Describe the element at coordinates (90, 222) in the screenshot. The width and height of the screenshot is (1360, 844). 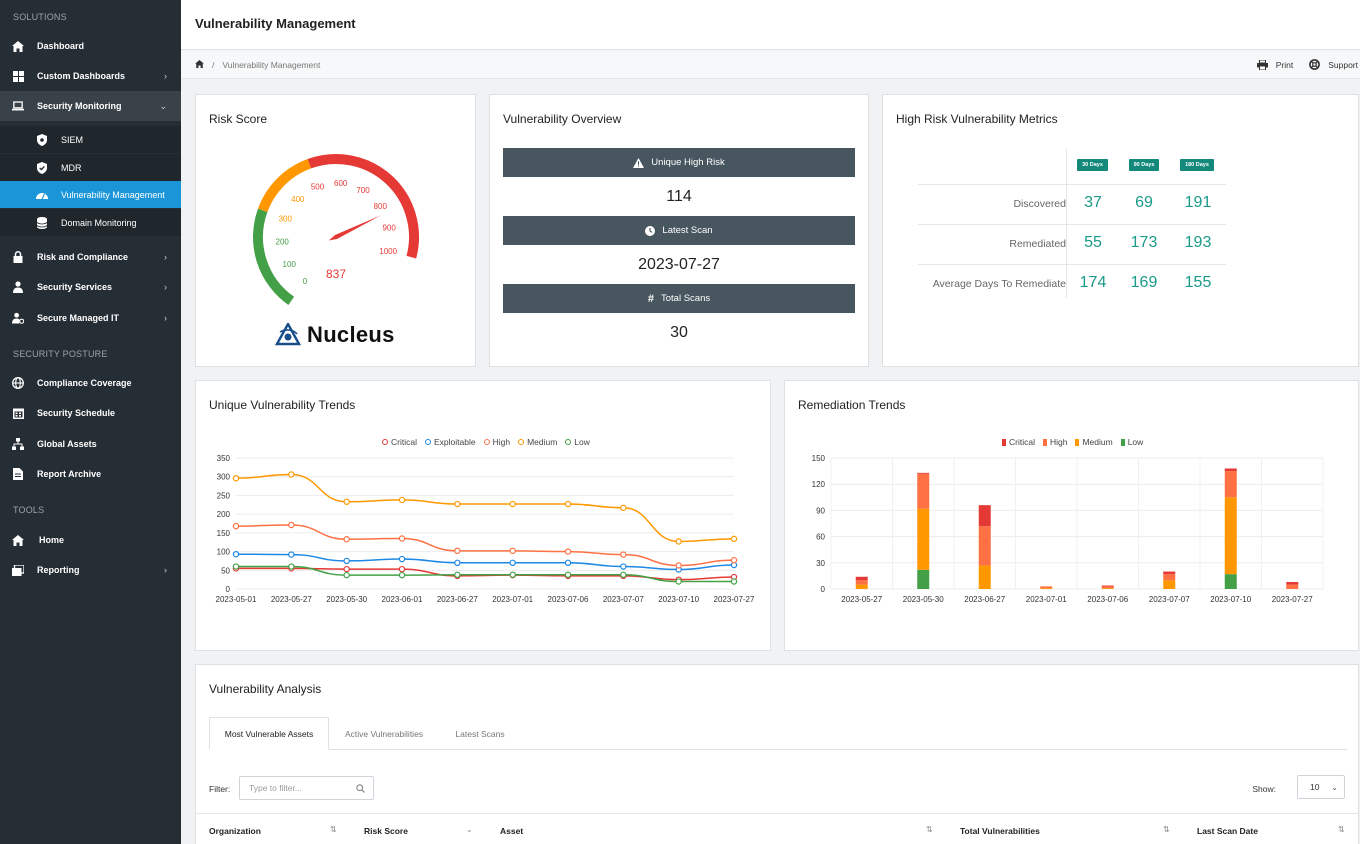
I see `sidebar-subitem-domain-monitoring: Domain Monitoring` at that location.